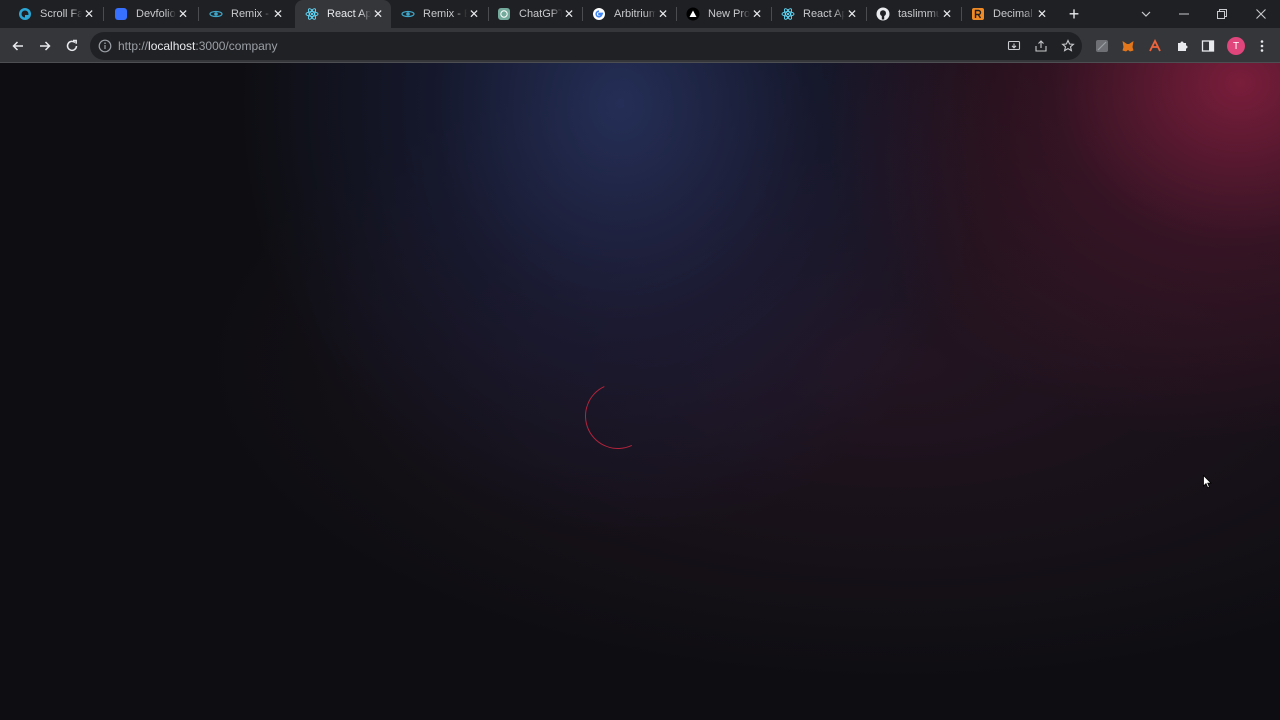 This screenshot has width=1280, height=720. What do you see at coordinates (236, 46) in the screenshot?
I see `url-path: :3000/company` at bounding box center [236, 46].